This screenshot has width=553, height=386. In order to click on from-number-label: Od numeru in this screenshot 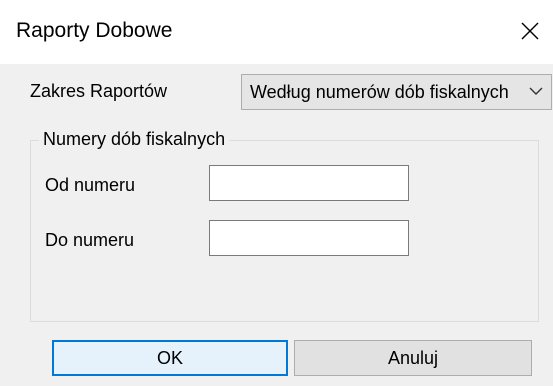, I will do `click(90, 185)`.